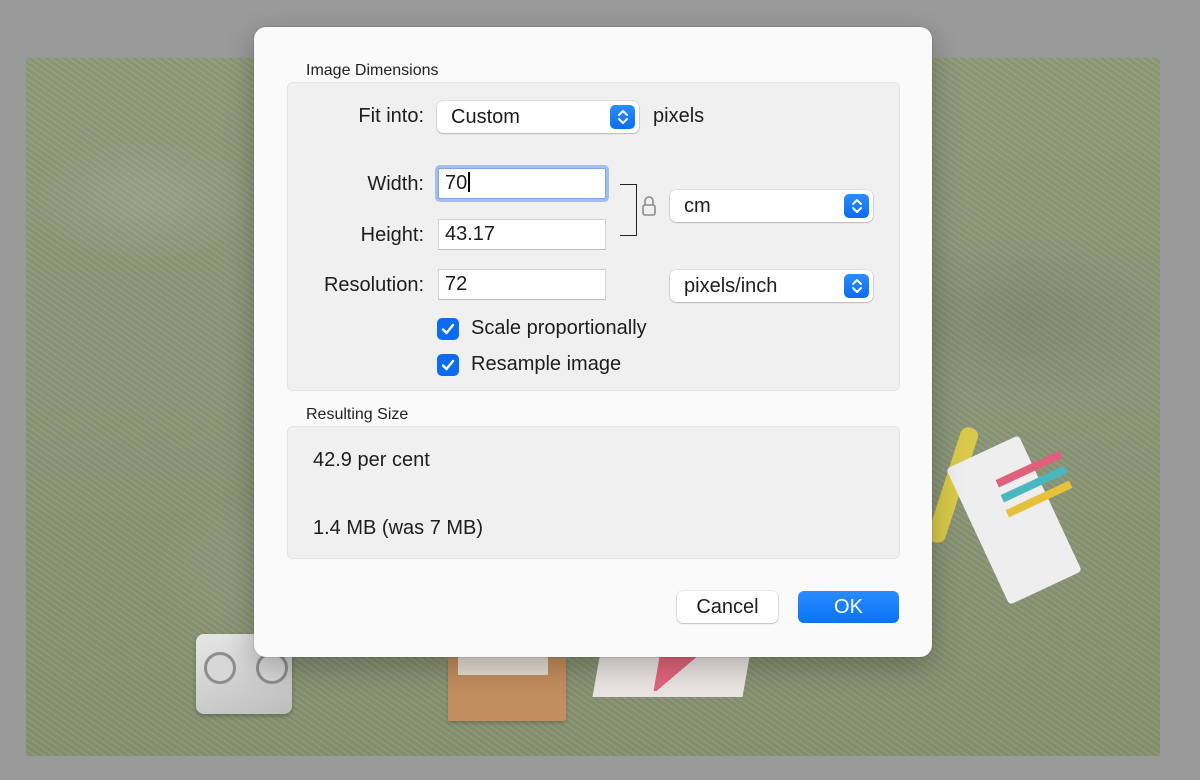 The width and height of the screenshot is (1200, 780). I want to click on resulting-file-size: 1.4 MB (was 7 MB), so click(398, 528).